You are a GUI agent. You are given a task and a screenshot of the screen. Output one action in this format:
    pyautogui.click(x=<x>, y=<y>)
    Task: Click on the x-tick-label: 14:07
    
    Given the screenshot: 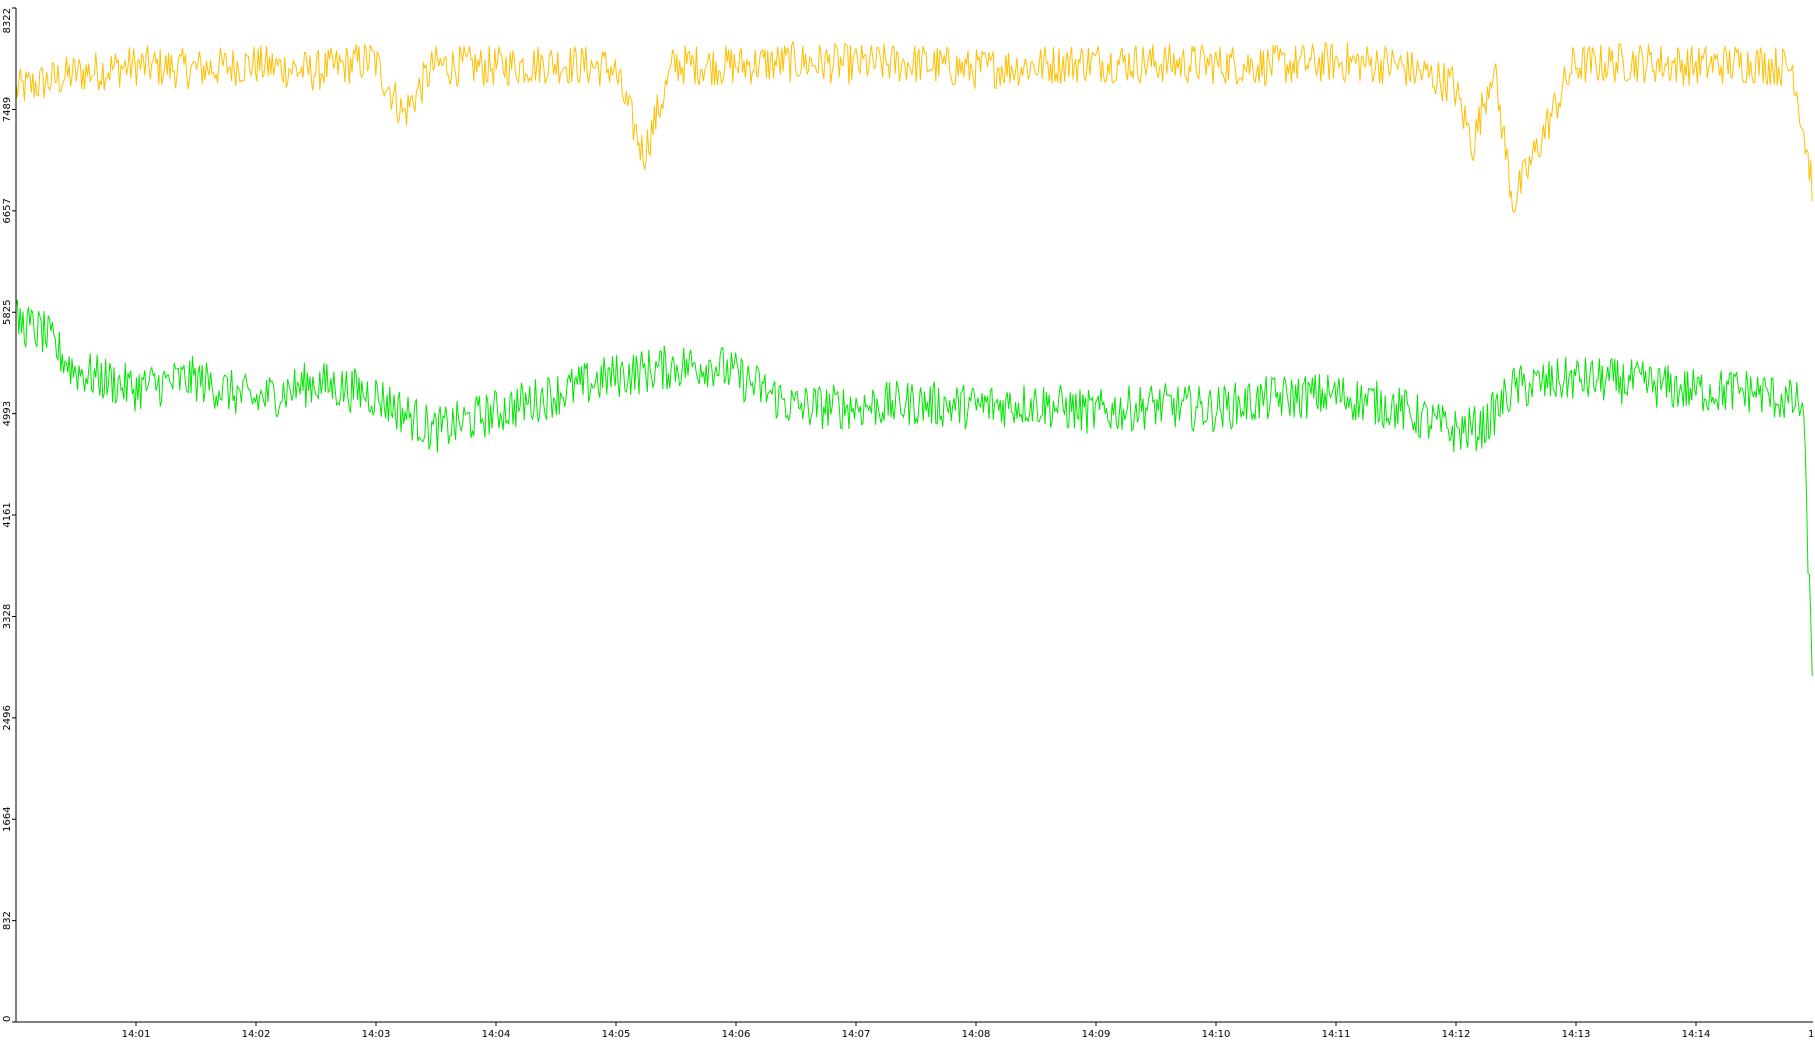 What is the action you would take?
    pyautogui.click(x=856, y=1034)
    